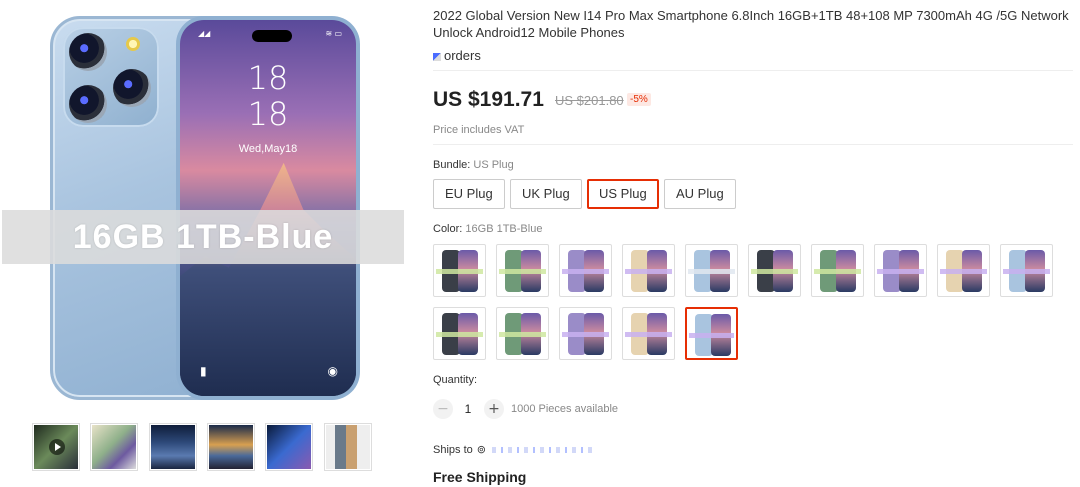 This screenshot has height=487, width=1080. I want to click on vat-note: Price includes VAT, so click(479, 130).